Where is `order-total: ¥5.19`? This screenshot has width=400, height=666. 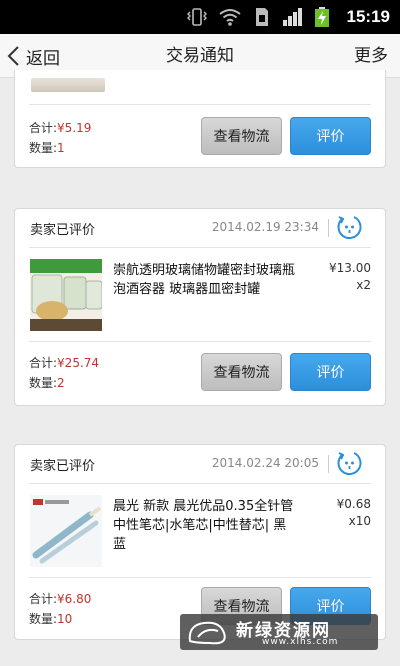 order-total: ¥5.19 is located at coordinates (74, 128).